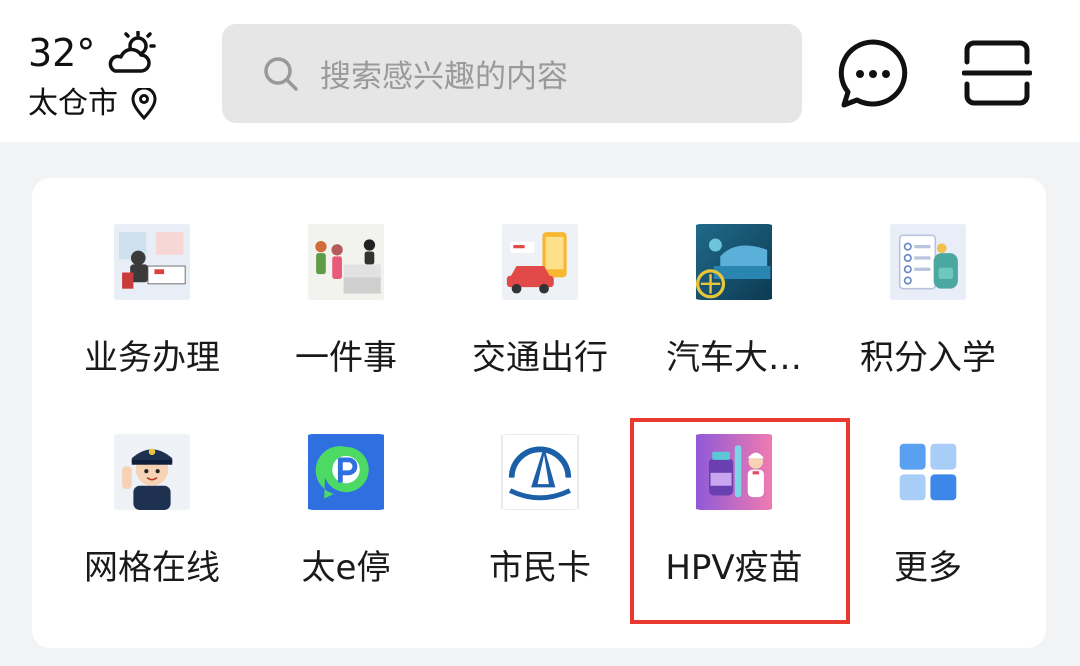 The width and height of the screenshot is (1080, 666). I want to click on service-label: 市民卡, so click(540, 568).